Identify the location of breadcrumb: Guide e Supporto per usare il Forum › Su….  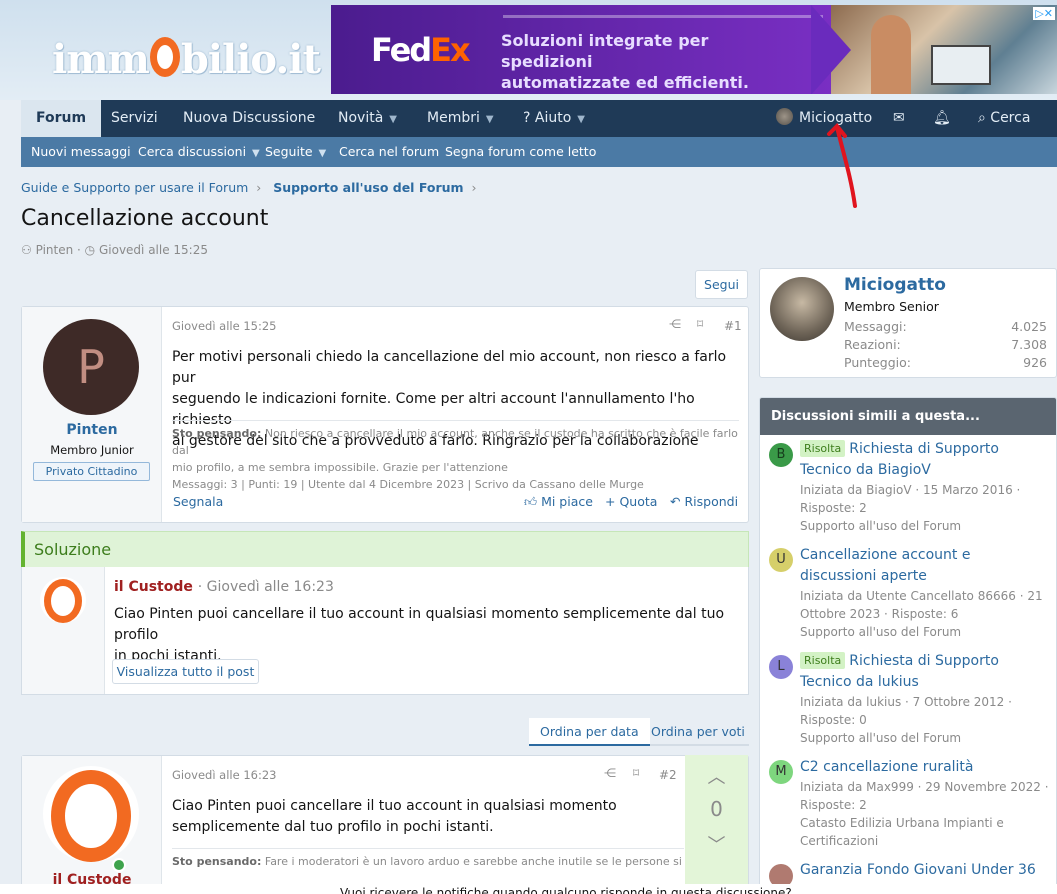
(249, 187).